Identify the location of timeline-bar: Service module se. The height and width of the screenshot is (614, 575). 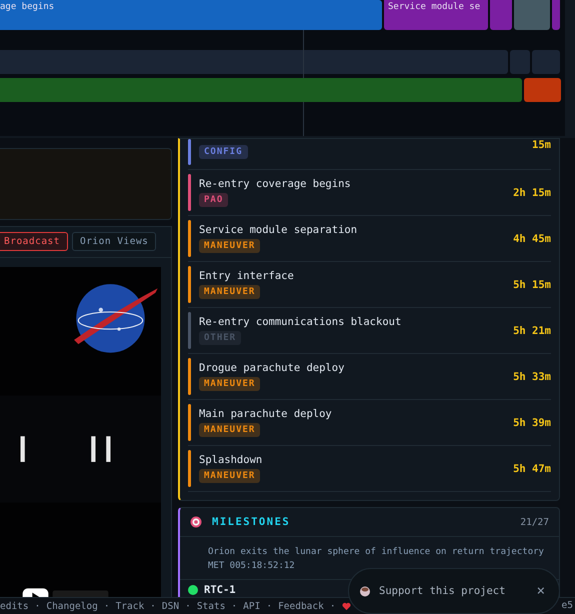
(436, 15).